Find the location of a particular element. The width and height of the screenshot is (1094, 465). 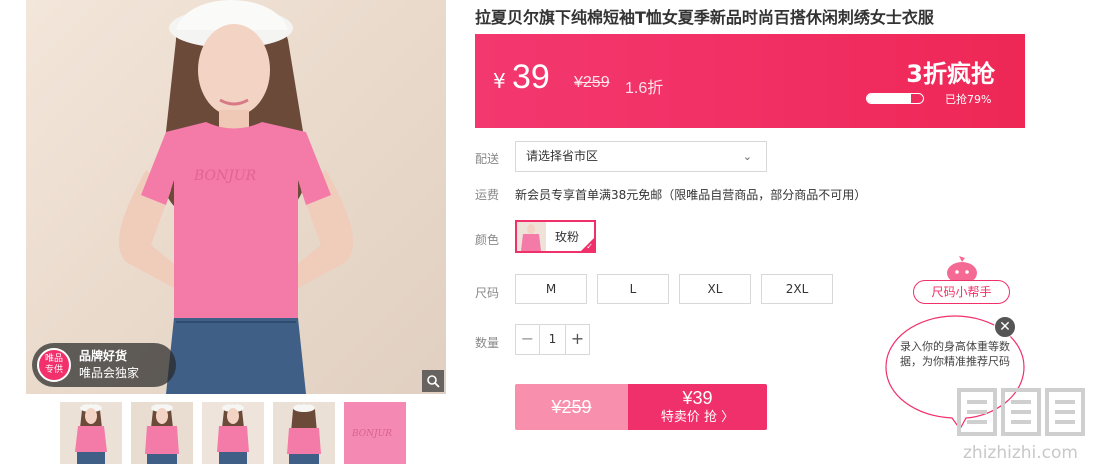

brand-badge: 唯品 专供 品牌好货 唯品会独家 is located at coordinates (104, 365).